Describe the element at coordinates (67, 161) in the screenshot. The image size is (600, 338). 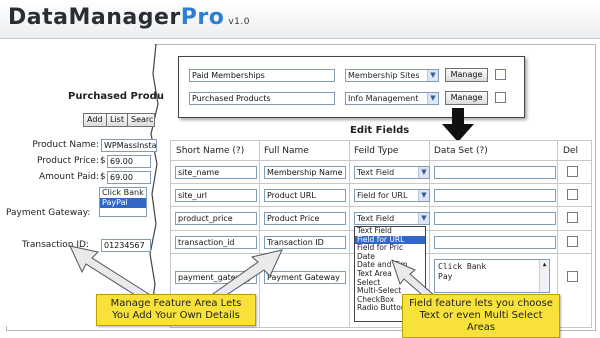
I see `product-price-label: Product Price:` at that location.